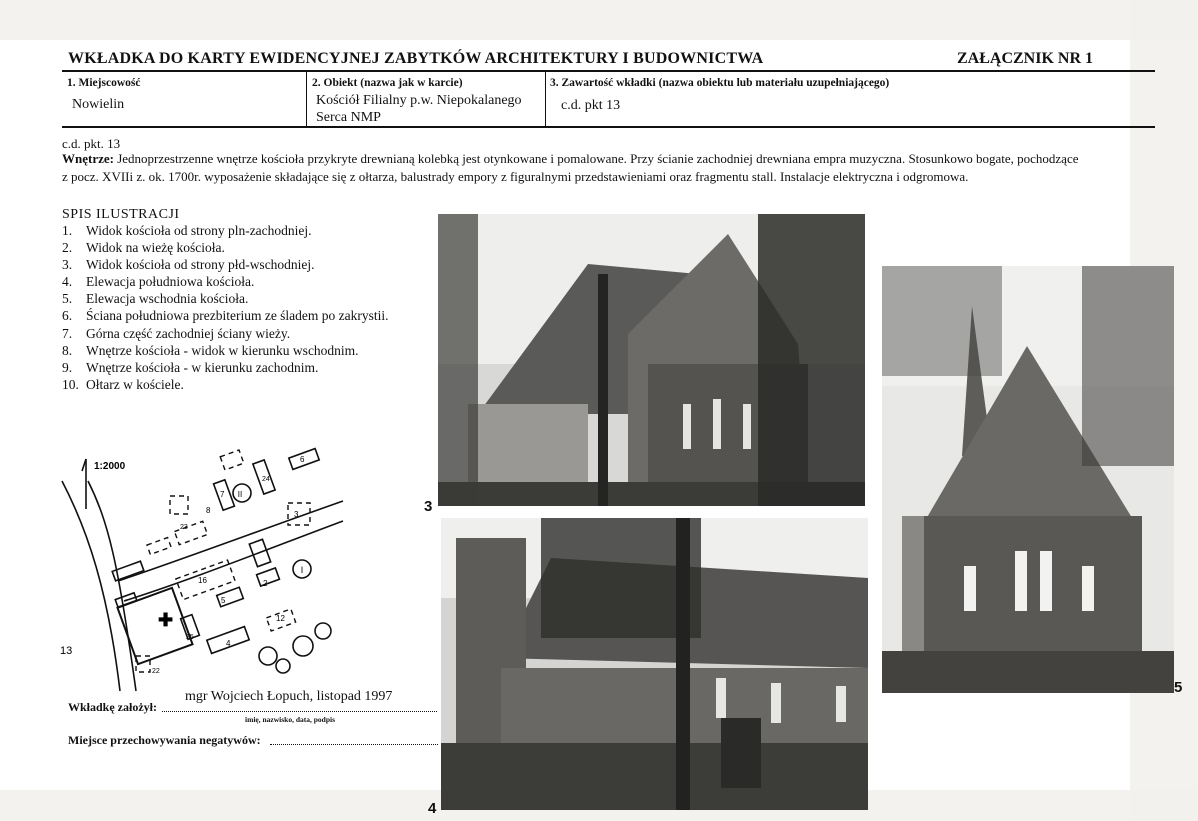 The height and width of the screenshot is (821, 1198). Describe the element at coordinates (296, 514) in the screenshot. I see `svg-text: 3` at that location.